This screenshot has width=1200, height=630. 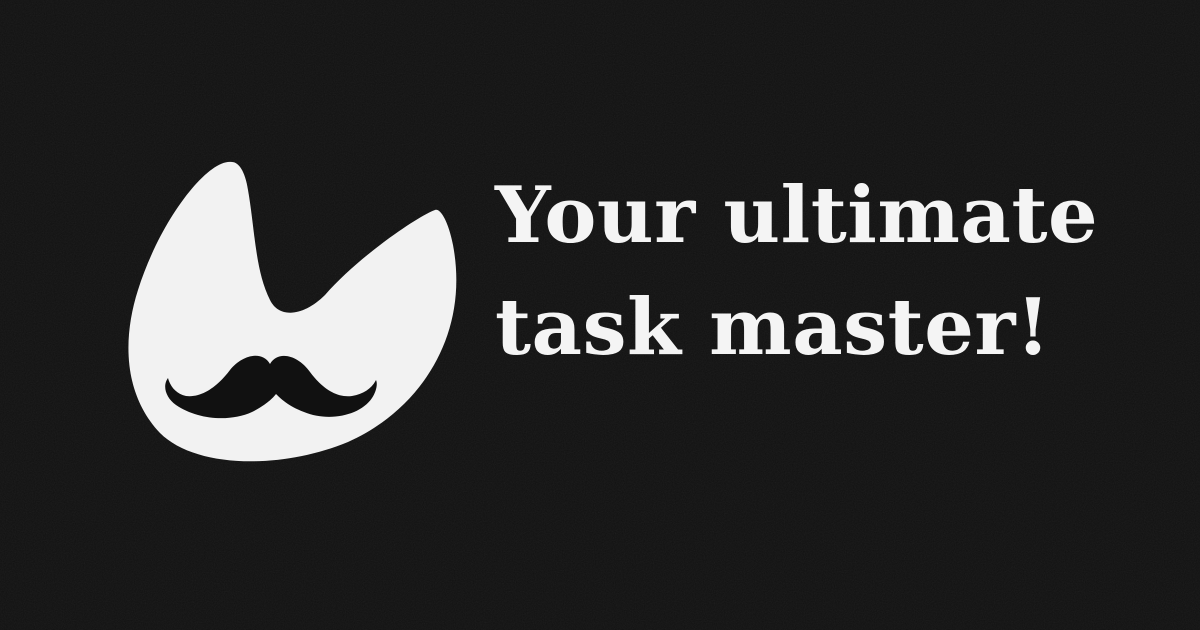 I want to click on headline-line-1: Your ultimate, so click(x=797, y=215).